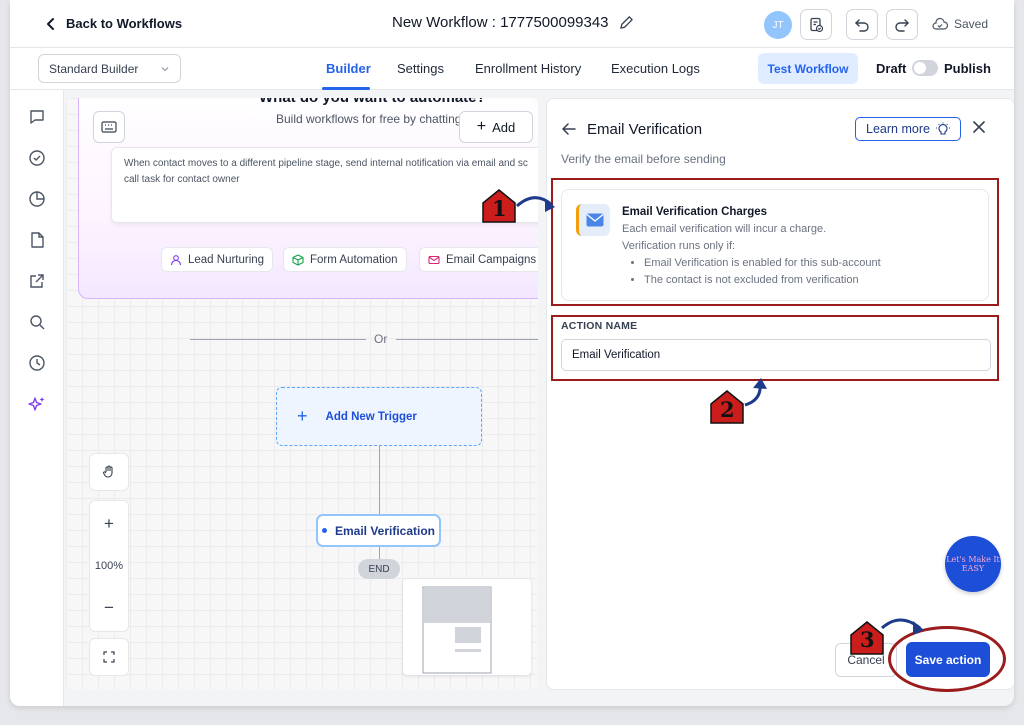  I want to click on builder-mode-select: Standard Builder, so click(109, 68).